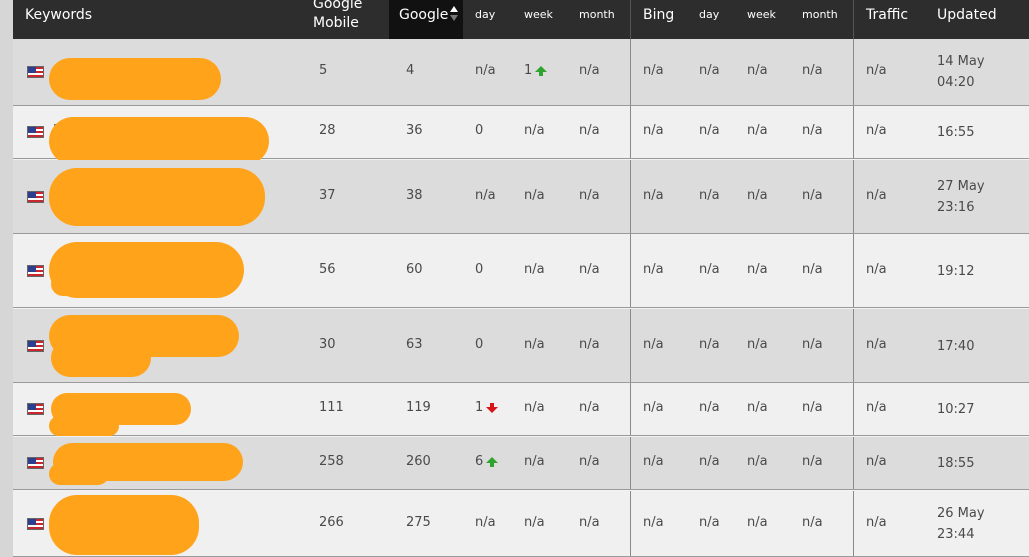 The height and width of the screenshot is (557, 1029). Describe the element at coordinates (492, 407) in the screenshot. I see `trend-down-arrow-icon` at that location.